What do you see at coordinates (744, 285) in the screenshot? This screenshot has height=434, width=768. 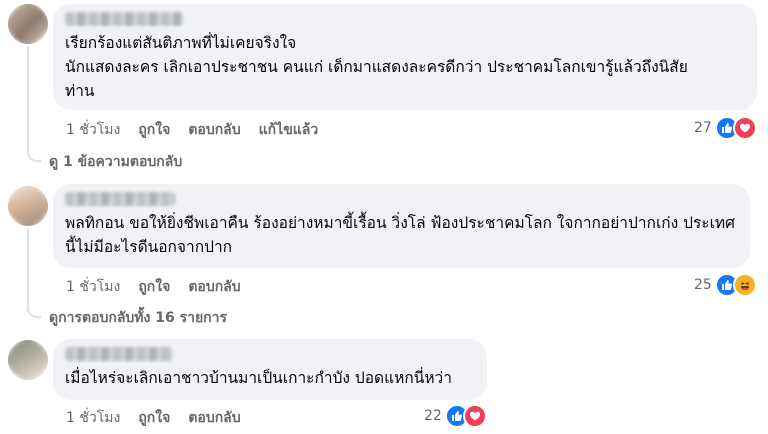 I see `haha-icon` at bounding box center [744, 285].